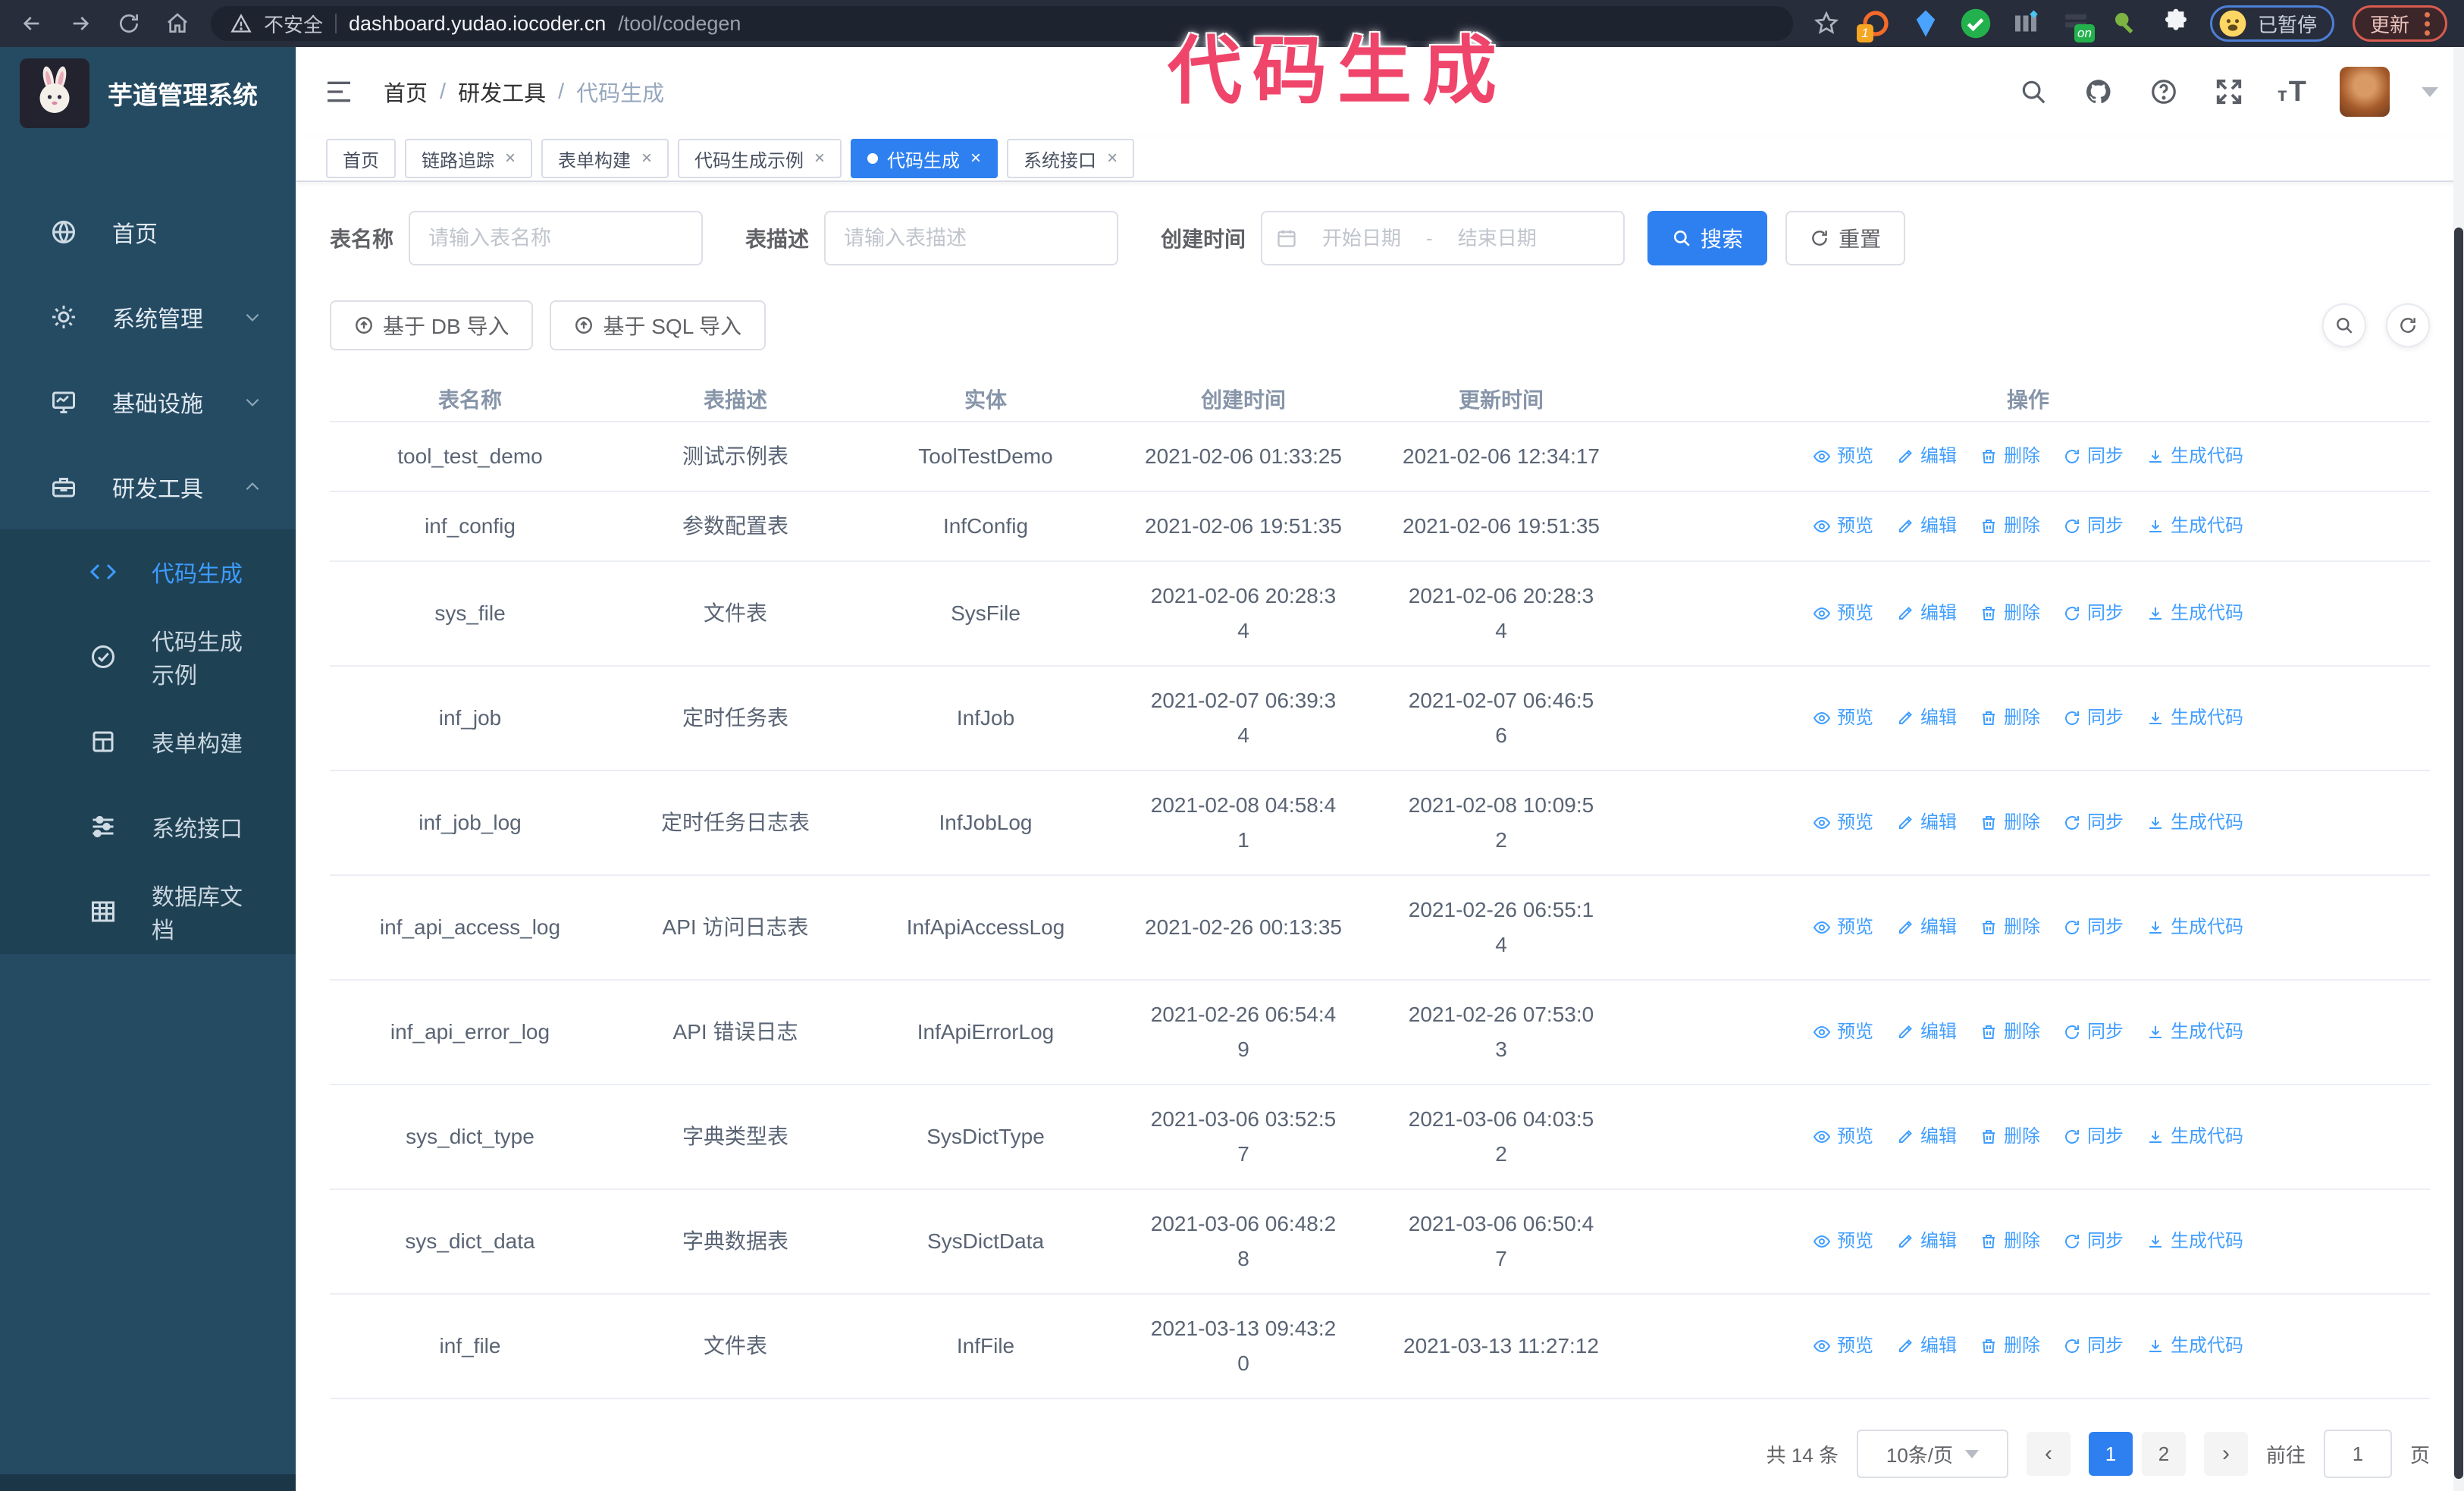  What do you see at coordinates (1926, 23) in the screenshot?
I see `extension-gem-icon` at bounding box center [1926, 23].